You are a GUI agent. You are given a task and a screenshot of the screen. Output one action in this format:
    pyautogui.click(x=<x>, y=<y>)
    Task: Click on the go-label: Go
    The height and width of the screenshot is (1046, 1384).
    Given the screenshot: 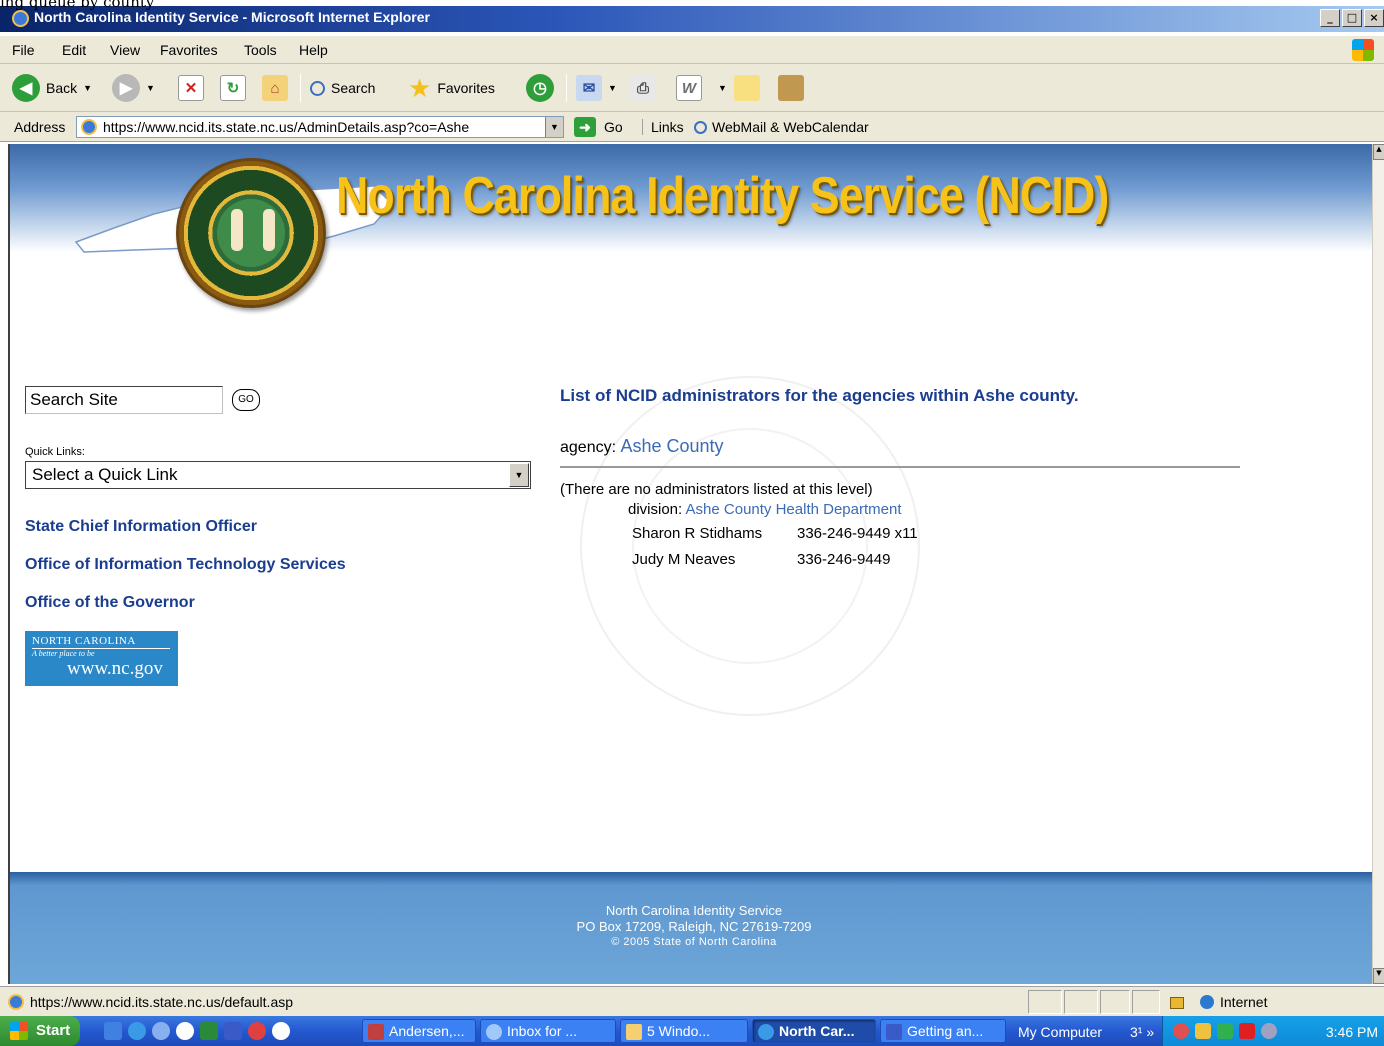 What is the action you would take?
    pyautogui.click(x=613, y=127)
    